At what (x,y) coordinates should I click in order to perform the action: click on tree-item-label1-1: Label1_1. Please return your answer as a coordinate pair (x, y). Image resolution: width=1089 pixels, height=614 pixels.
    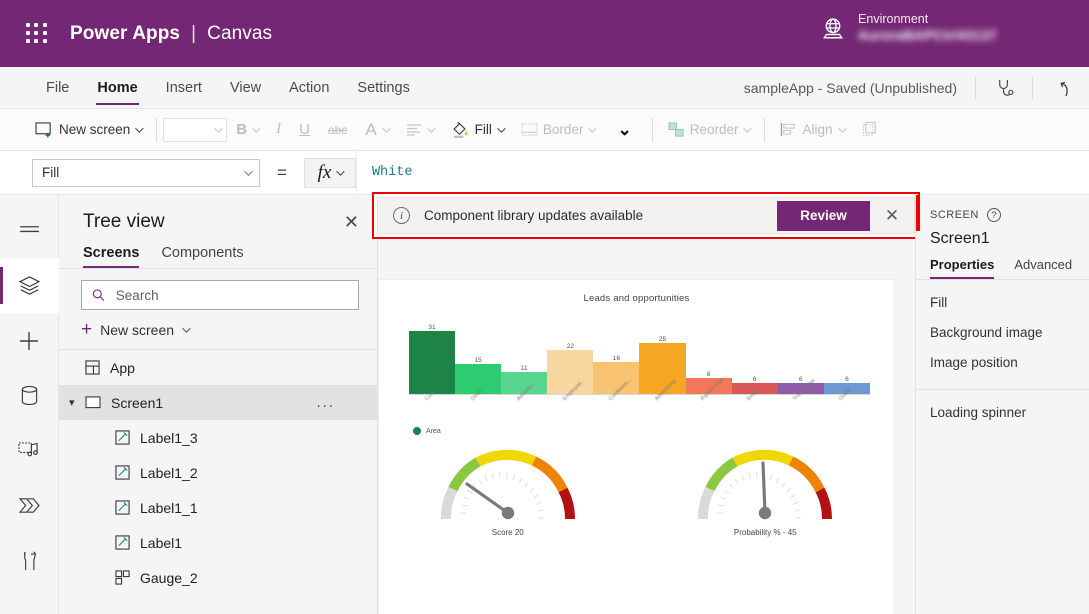
    Looking at the image, I should click on (218, 507).